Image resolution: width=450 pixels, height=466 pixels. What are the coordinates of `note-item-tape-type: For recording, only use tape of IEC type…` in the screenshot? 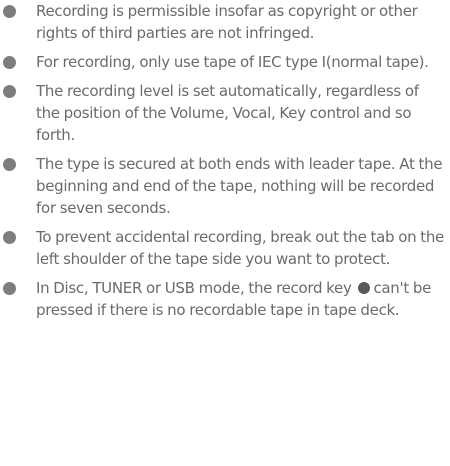 It's located at (225, 62).